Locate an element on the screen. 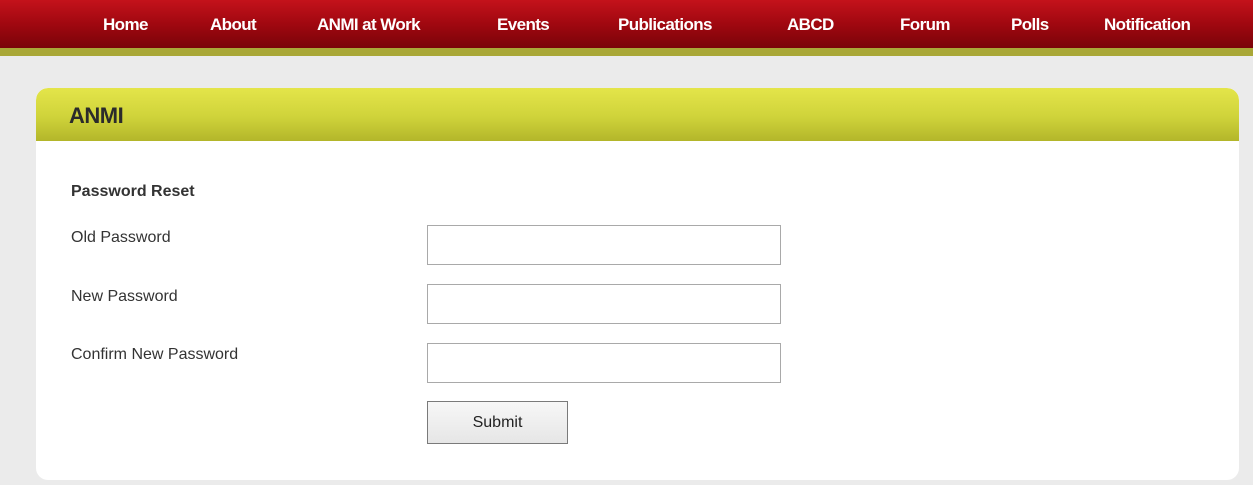  confirm-password-label: Confirm New Password is located at coordinates (155, 354).